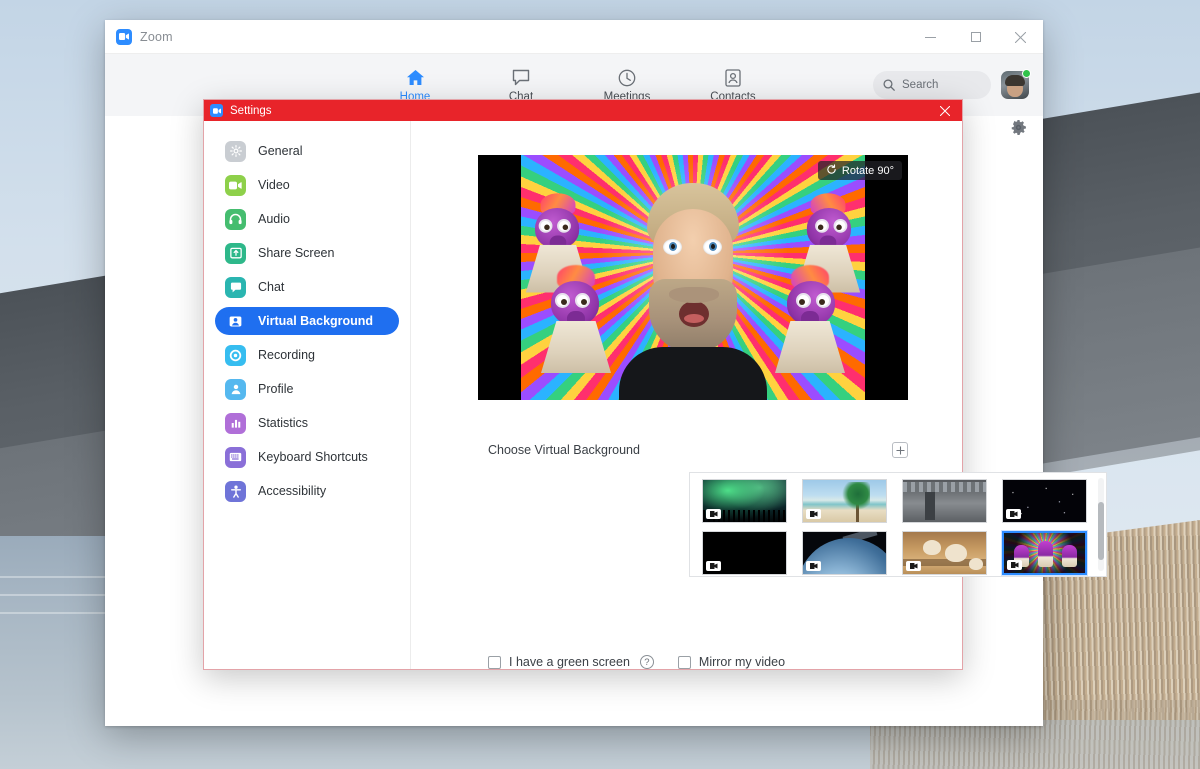  I want to click on sidebar-item-general: General, so click(307, 151).